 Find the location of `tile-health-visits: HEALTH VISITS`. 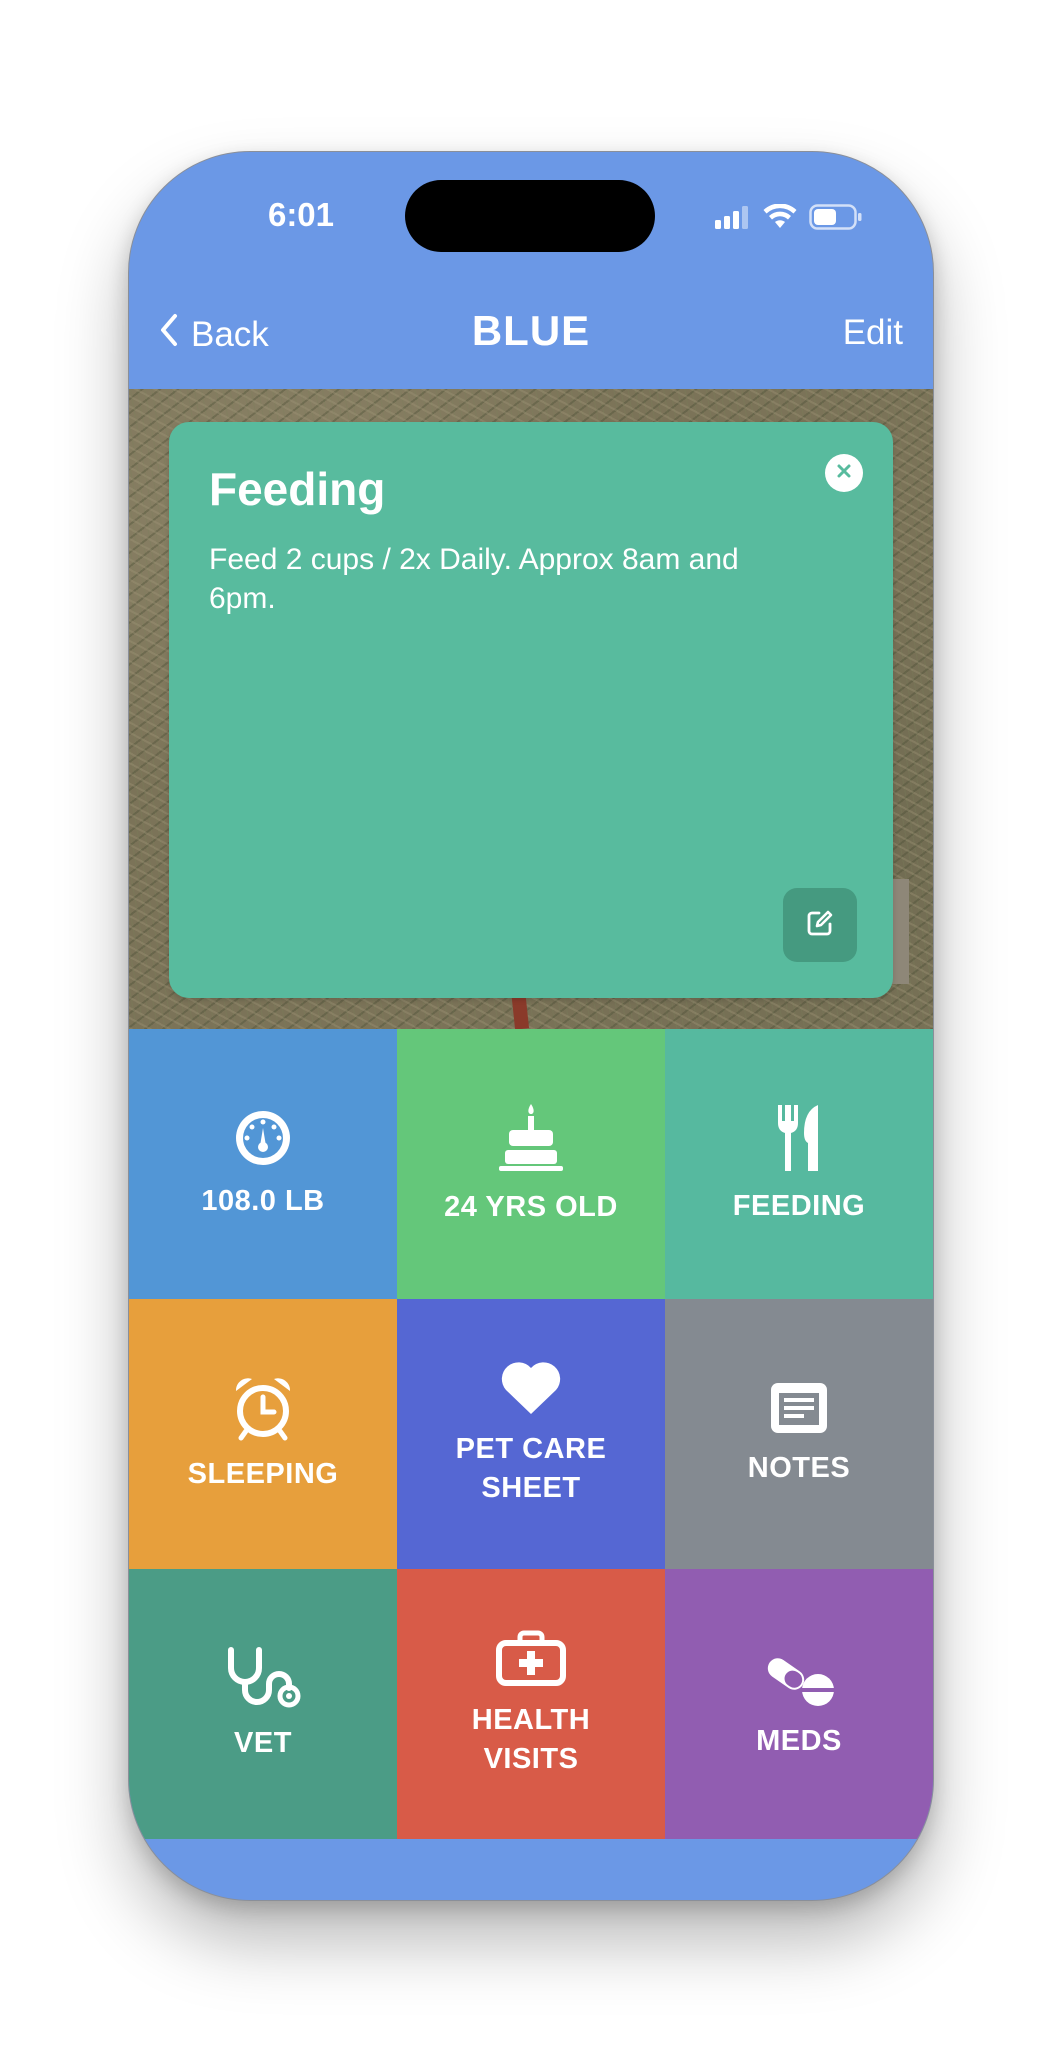

tile-health-visits: HEALTH VISITS is located at coordinates (531, 1704).